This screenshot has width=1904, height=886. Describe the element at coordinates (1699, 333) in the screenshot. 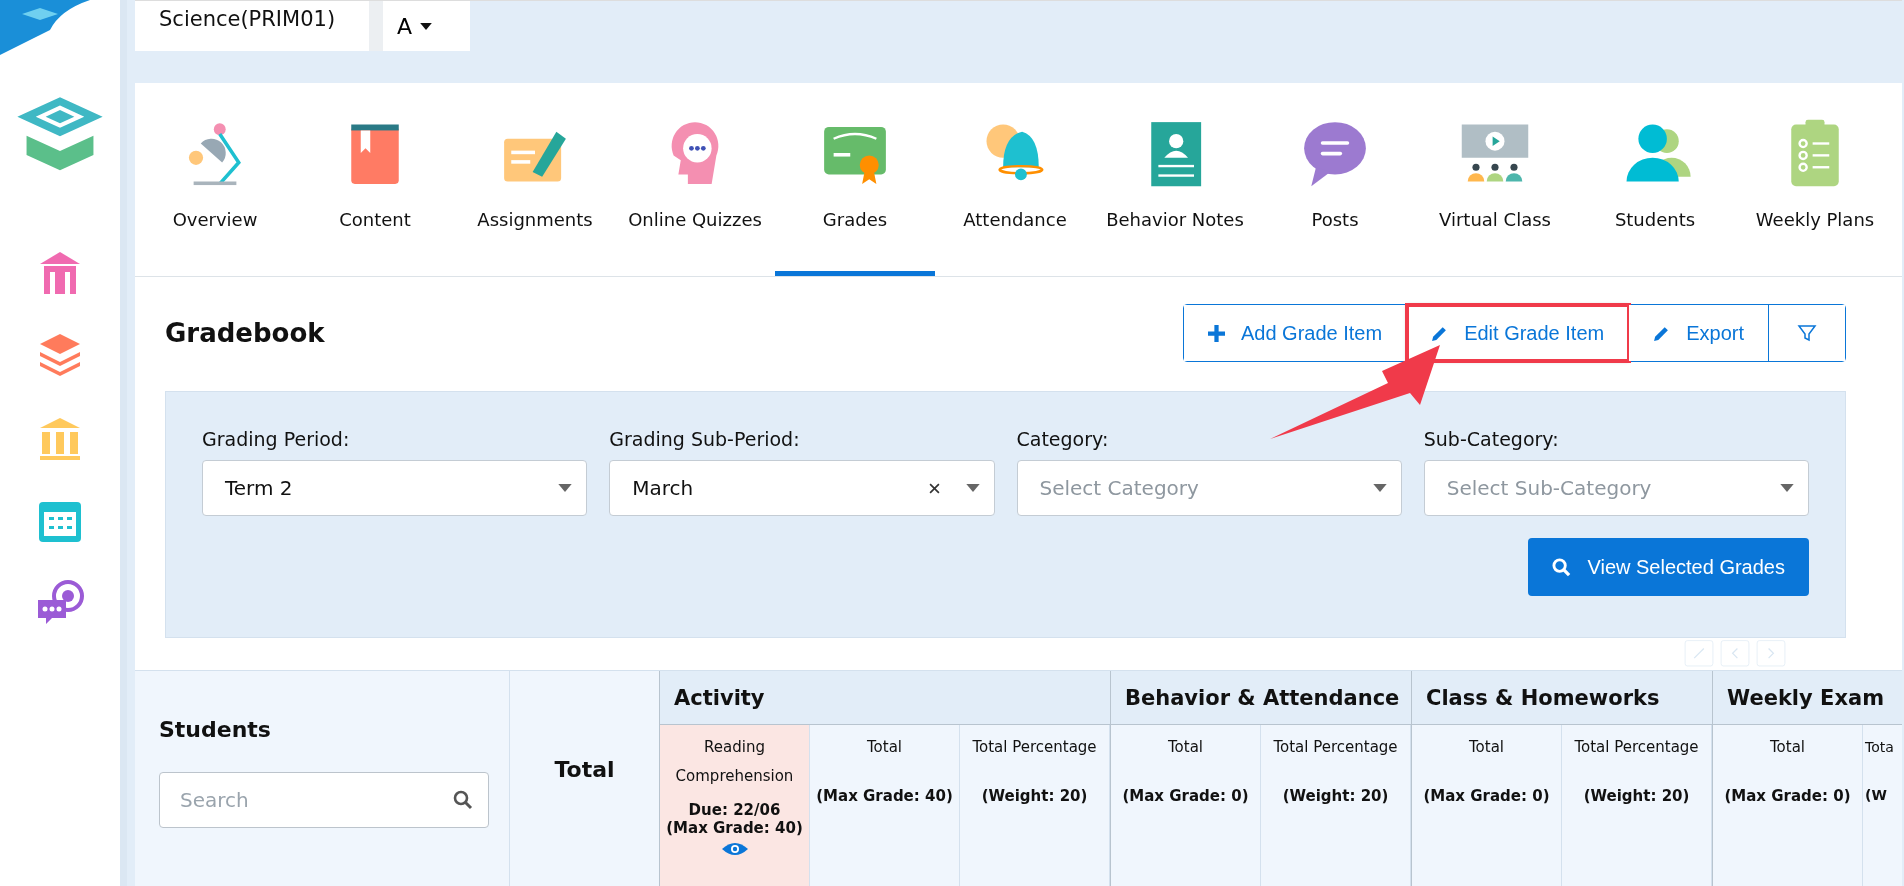

I see `export-button: Export` at that location.